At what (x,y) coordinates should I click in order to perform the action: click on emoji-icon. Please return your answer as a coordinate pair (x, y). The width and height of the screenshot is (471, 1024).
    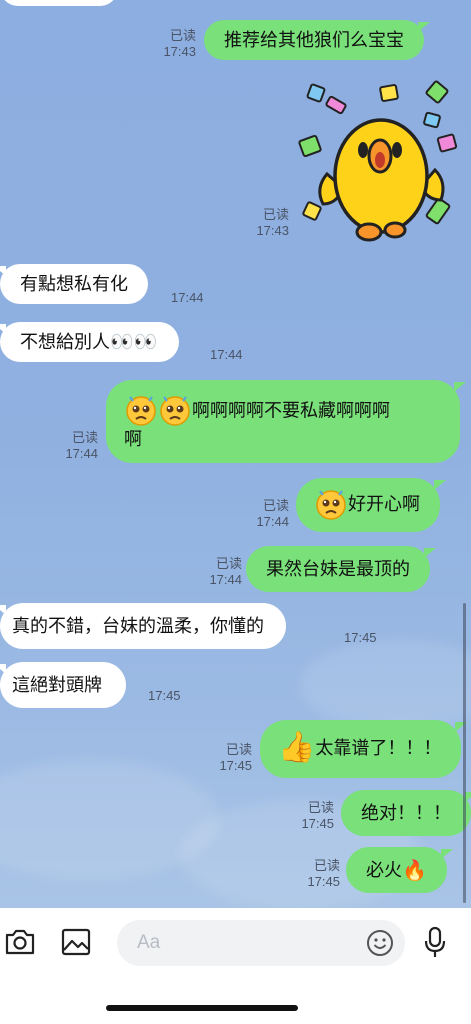
    Looking at the image, I should click on (380, 943).